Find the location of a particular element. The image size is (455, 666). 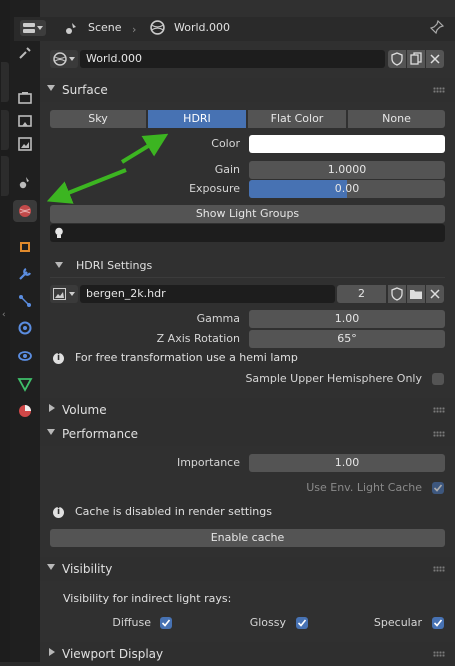

hdri-settings-title: HDRI Settings is located at coordinates (114, 265).